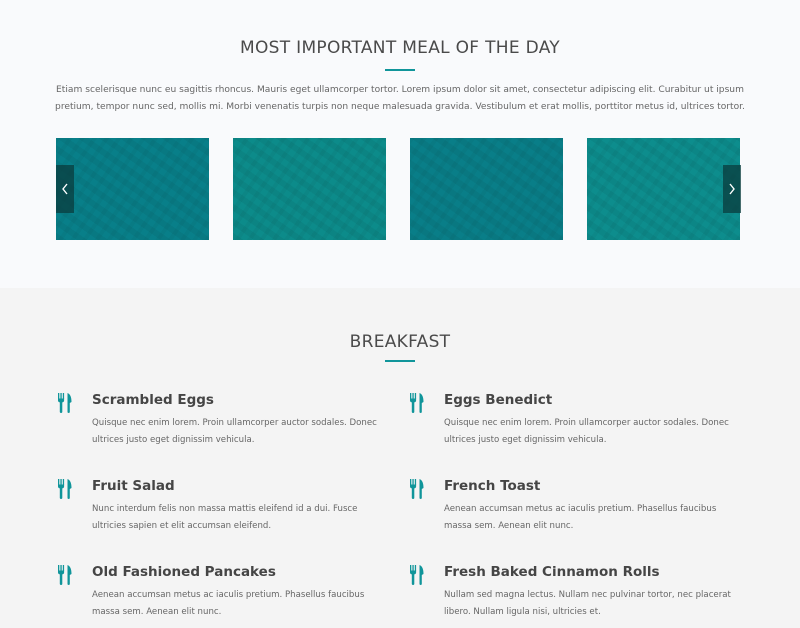 The width and height of the screenshot is (800, 628). I want to click on carousel-prev-button, so click(65, 189).